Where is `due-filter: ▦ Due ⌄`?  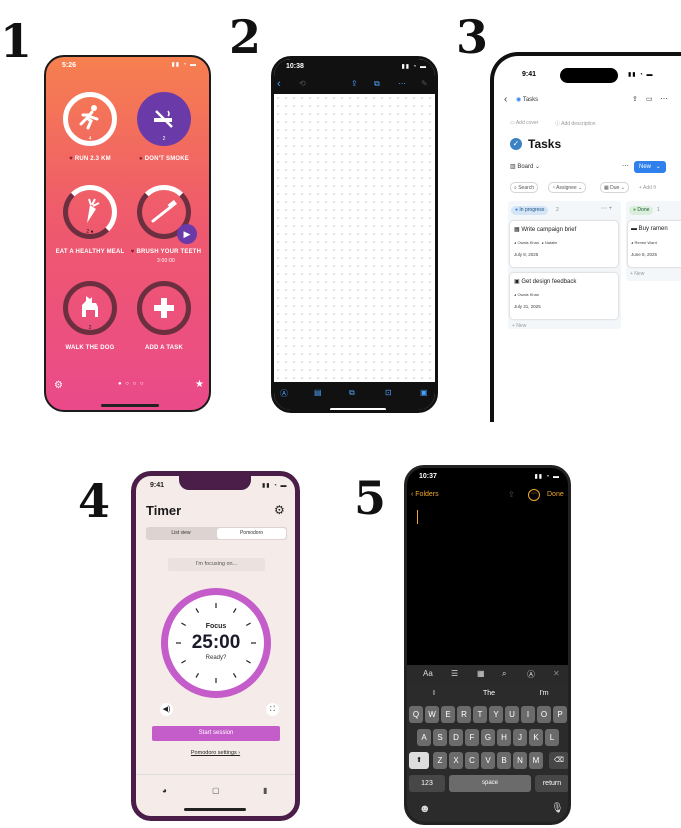
due-filter: ▦ Due ⌄ is located at coordinates (614, 187).